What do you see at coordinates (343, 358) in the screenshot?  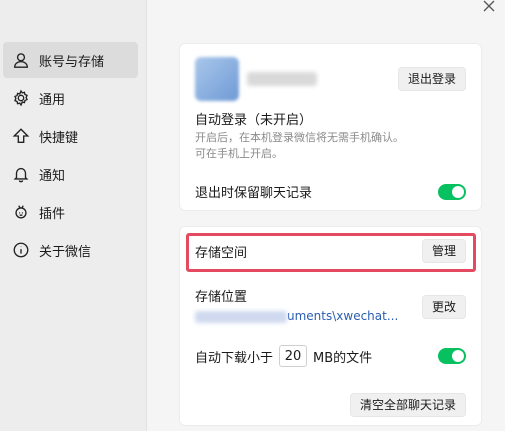 I see `auto-download-suffix: MB的文件` at bounding box center [343, 358].